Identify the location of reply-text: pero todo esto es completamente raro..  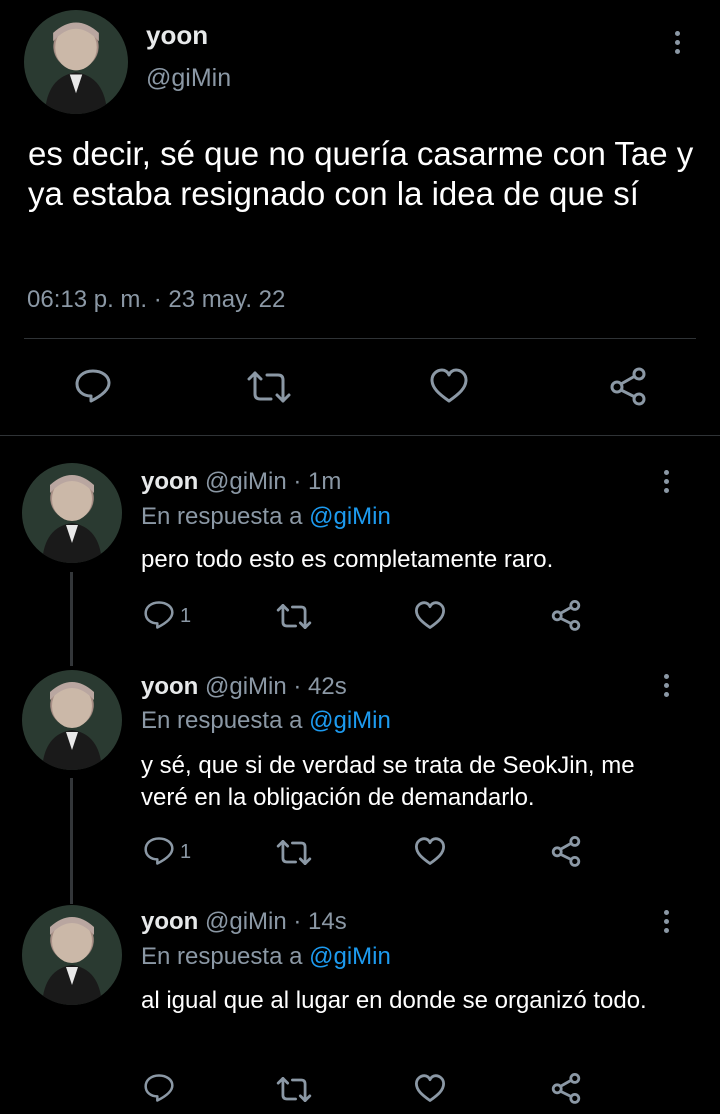
(347, 559).